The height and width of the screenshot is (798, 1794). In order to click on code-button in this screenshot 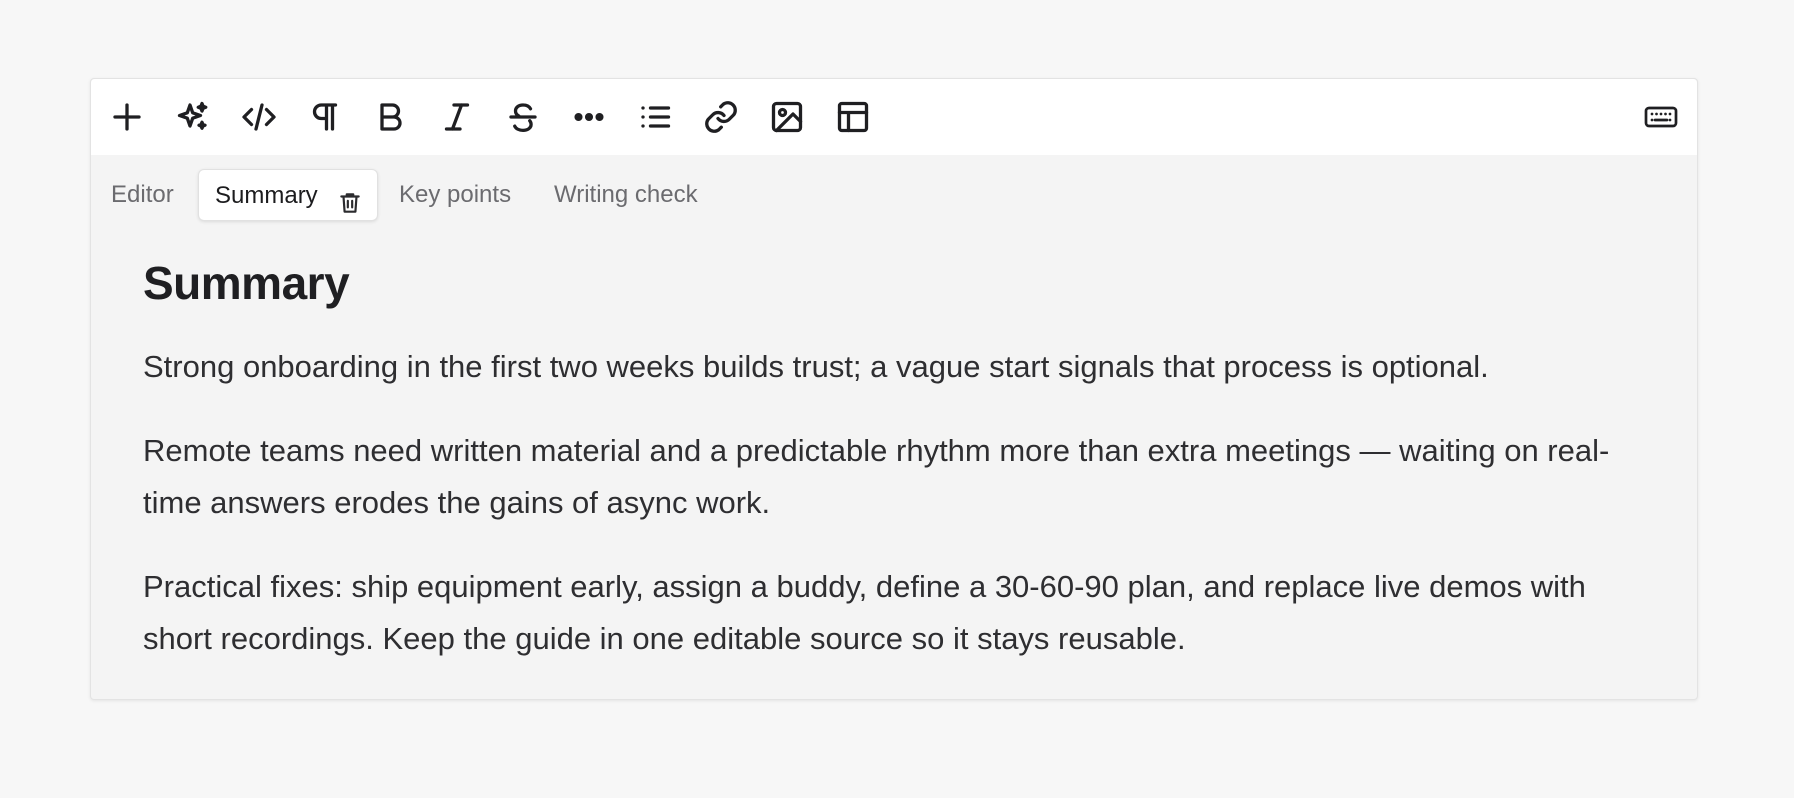, I will do `click(259, 117)`.